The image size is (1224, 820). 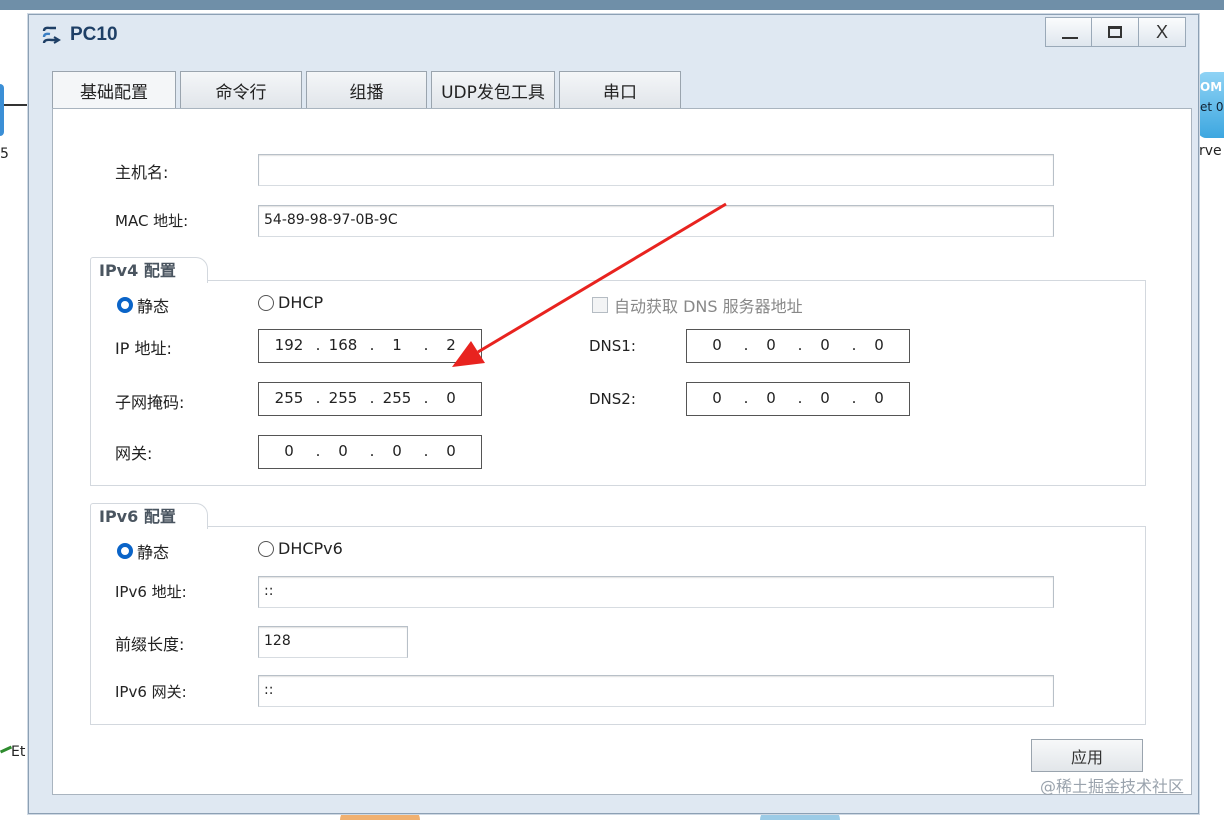 What do you see at coordinates (149, 270) in the screenshot?
I see `ipv4-group-title: IPv4 配置` at bounding box center [149, 270].